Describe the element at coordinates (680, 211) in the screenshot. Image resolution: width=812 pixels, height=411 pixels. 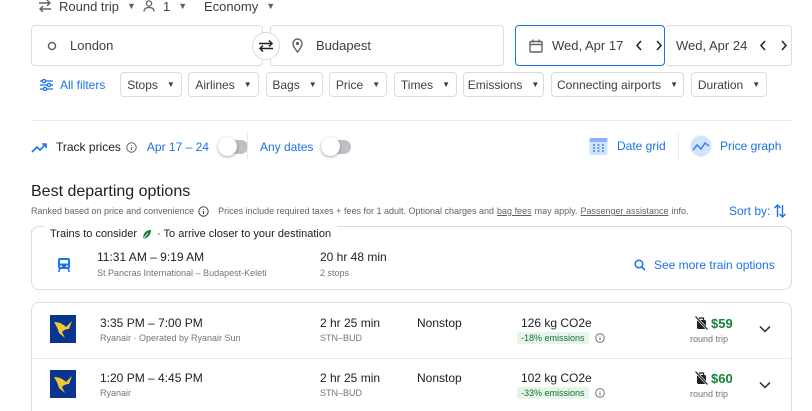
I see `prices-info-suffix: info.` at that location.